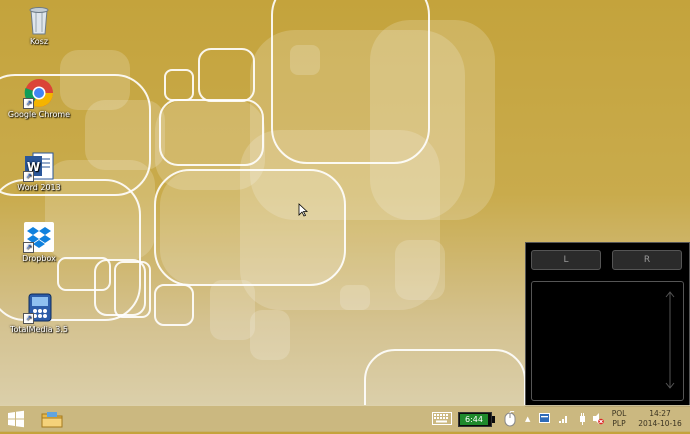 Image resolution: width=690 pixels, height=434 pixels. What do you see at coordinates (647, 260) in the screenshot?
I see `touchpad-right-button: R` at bounding box center [647, 260].